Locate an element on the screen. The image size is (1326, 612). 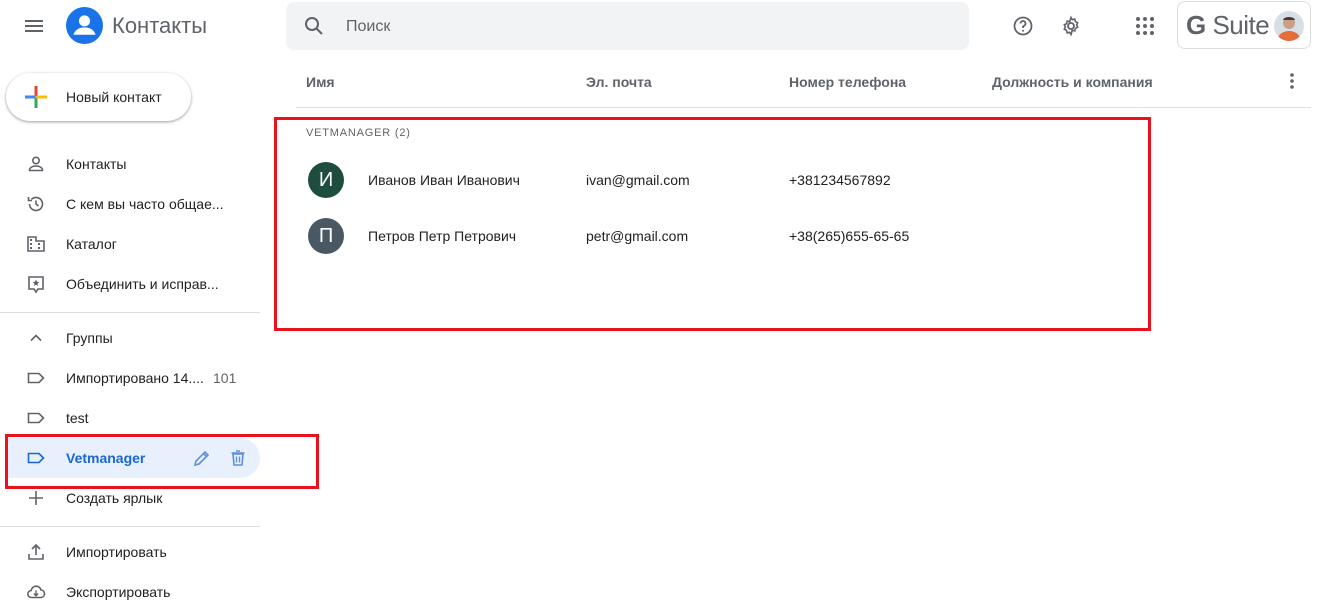
plus-icon is located at coordinates (36, 498).